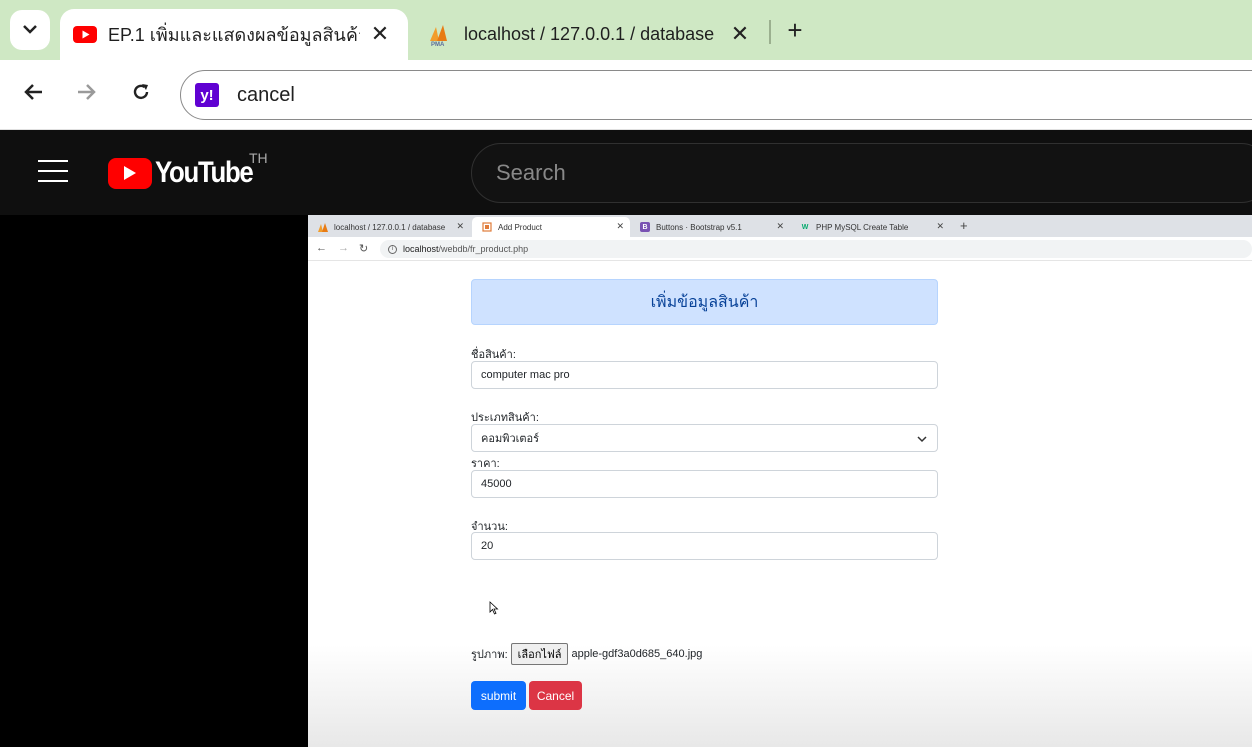  I want to click on reload-icon: ↻, so click(364, 249).